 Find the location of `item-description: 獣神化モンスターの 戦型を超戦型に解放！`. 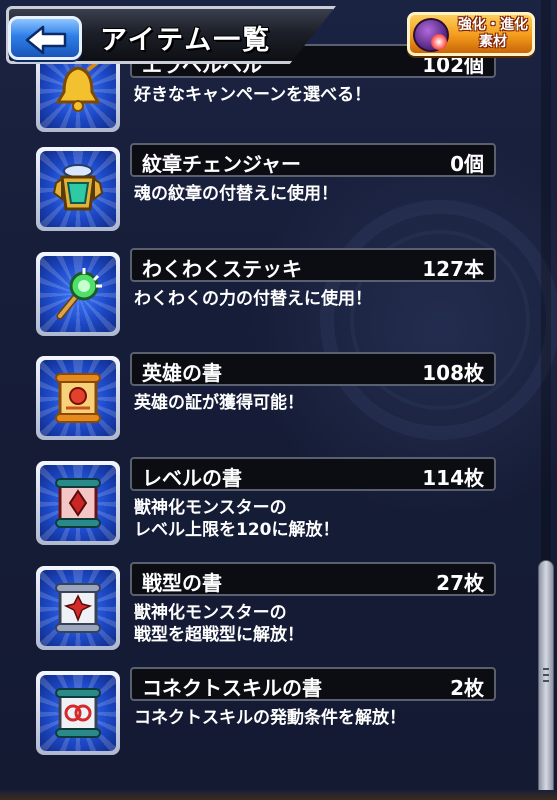

item-description: 獣神化モンスターの 戦型を超戦型に解放！ is located at coordinates (319, 624).